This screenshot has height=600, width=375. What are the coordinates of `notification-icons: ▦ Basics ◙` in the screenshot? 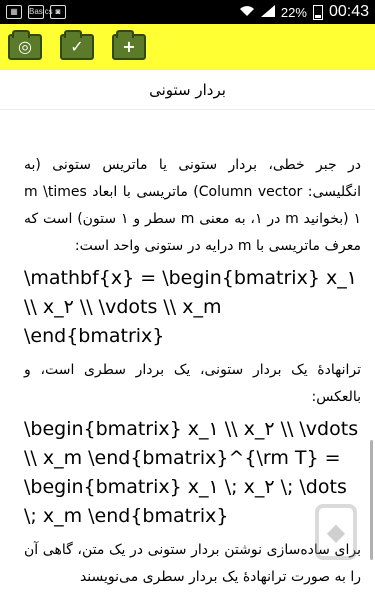 It's located at (36, 12).